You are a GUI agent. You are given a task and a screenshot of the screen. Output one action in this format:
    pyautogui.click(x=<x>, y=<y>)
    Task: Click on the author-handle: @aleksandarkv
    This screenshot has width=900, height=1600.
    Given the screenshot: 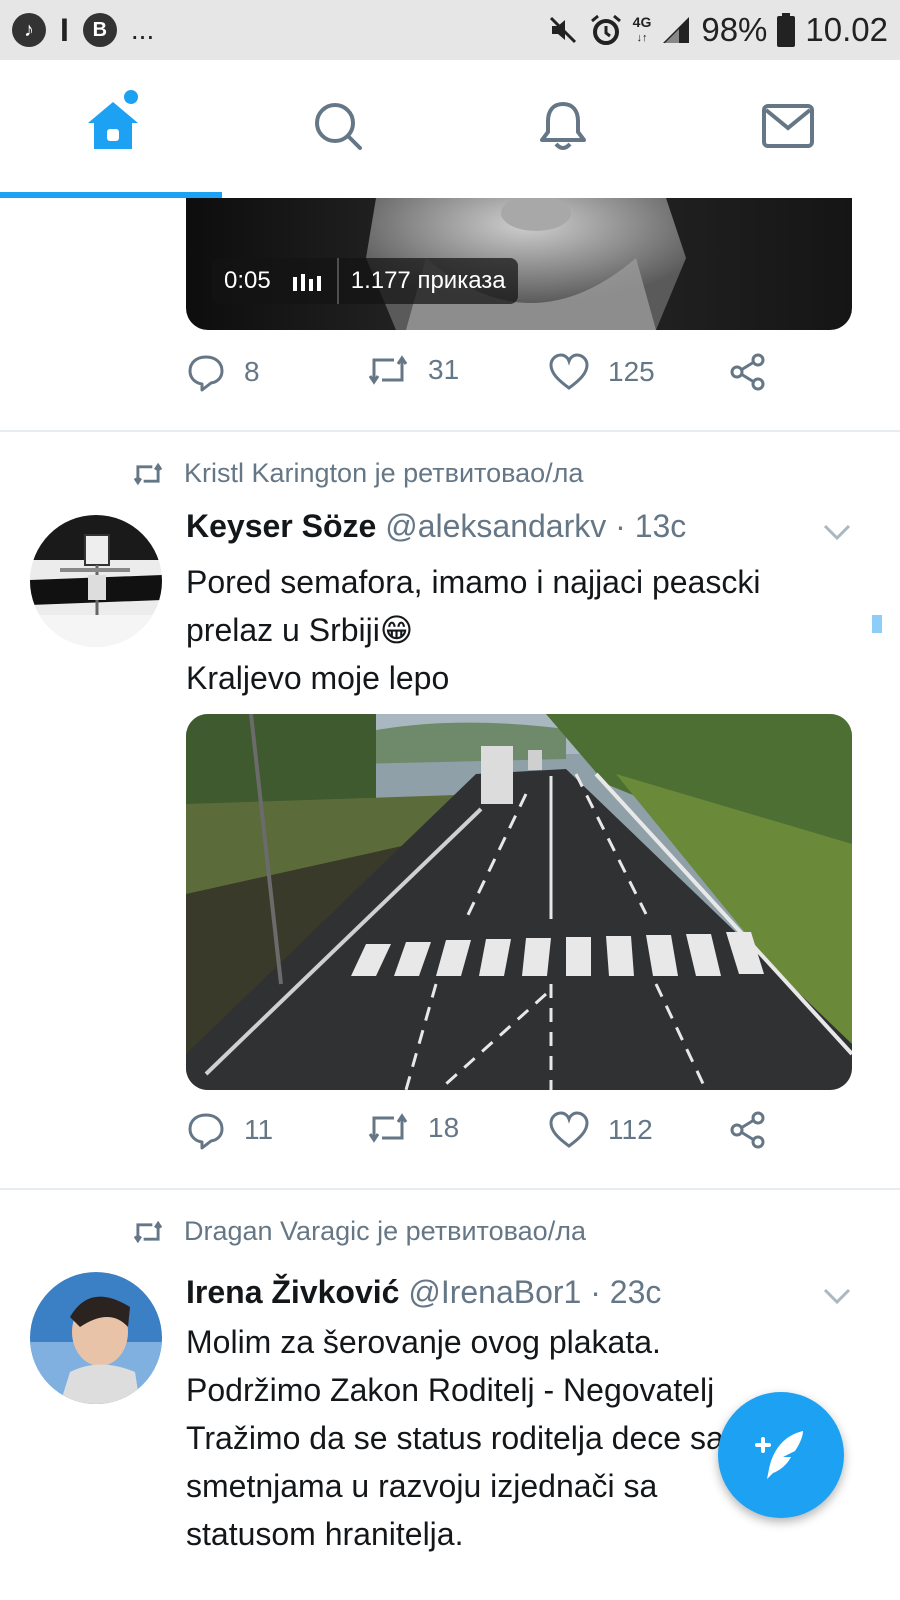 What is the action you would take?
    pyautogui.click(x=495, y=526)
    